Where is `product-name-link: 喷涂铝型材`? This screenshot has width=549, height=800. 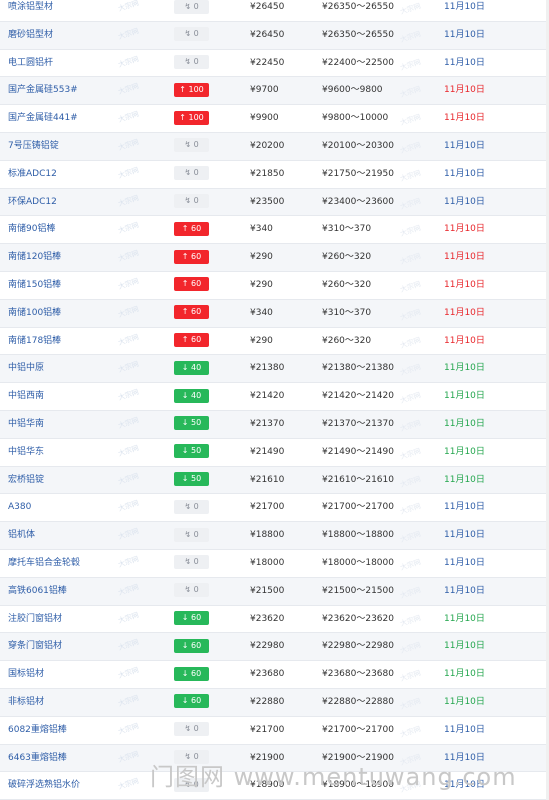 product-name-link: 喷涂铝型材 is located at coordinates (30, 11).